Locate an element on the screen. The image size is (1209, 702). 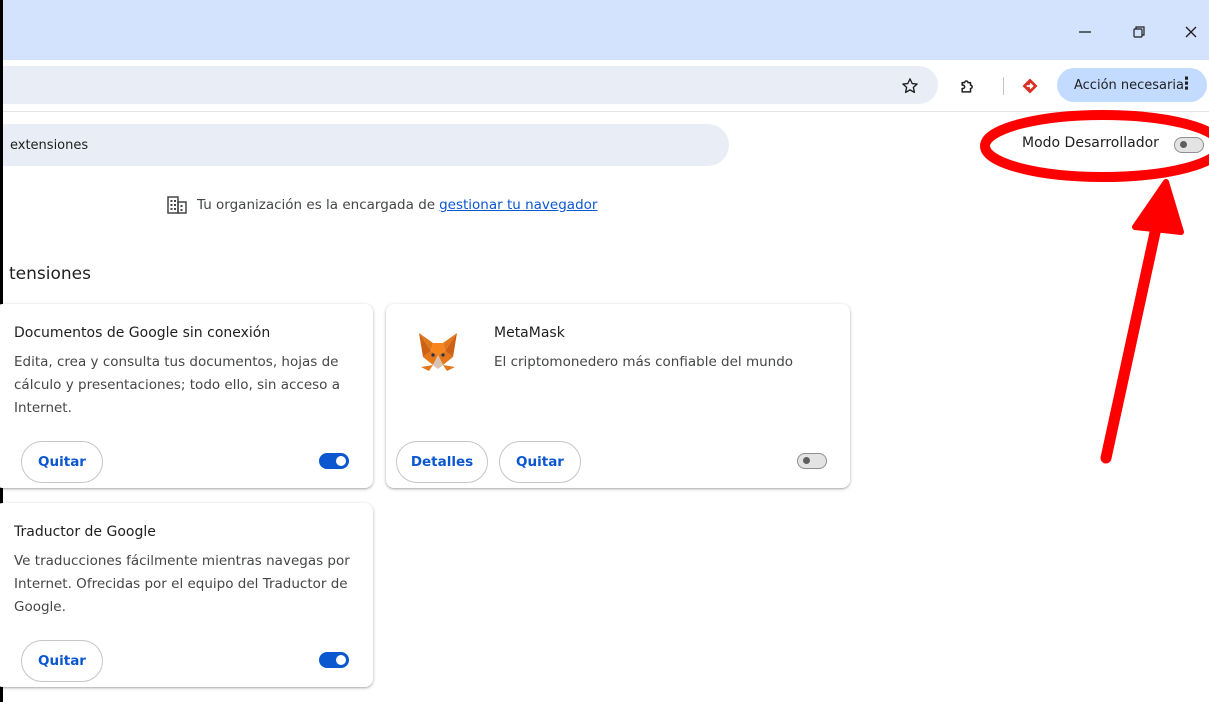
minimize-icon is located at coordinates (1085, 32).